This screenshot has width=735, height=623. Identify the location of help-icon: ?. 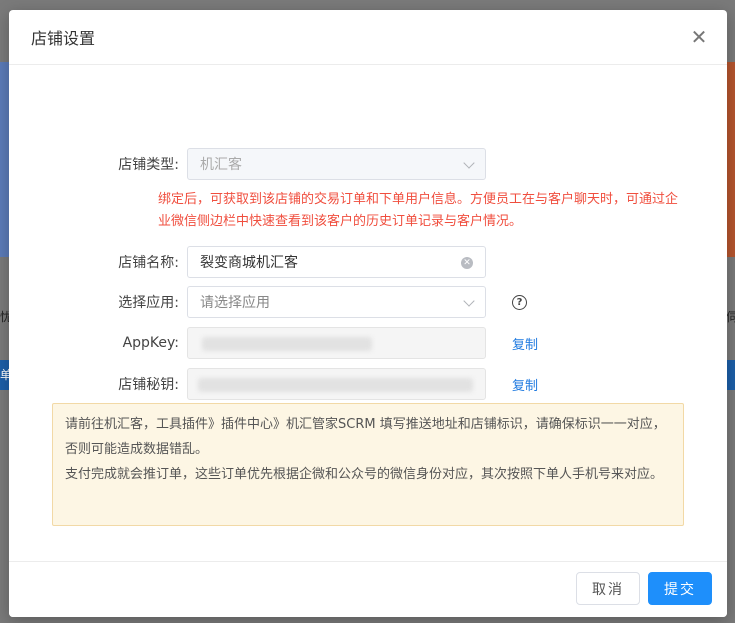
(519, 302).